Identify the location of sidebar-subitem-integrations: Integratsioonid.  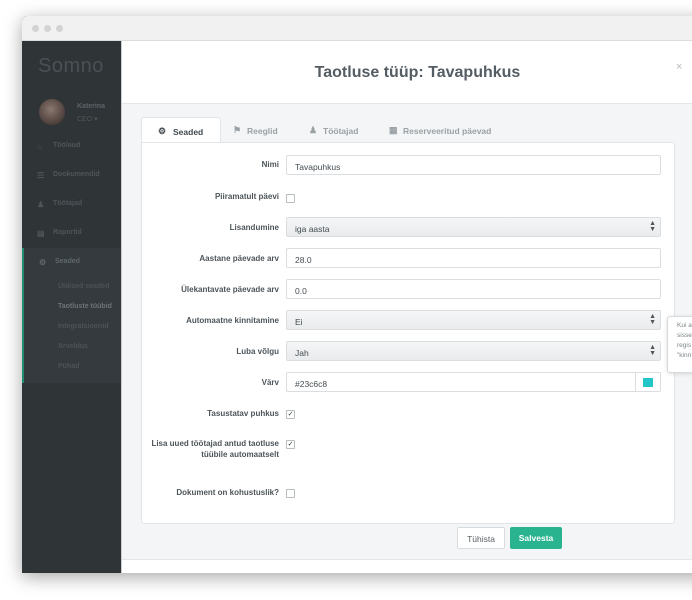
(83, 326).